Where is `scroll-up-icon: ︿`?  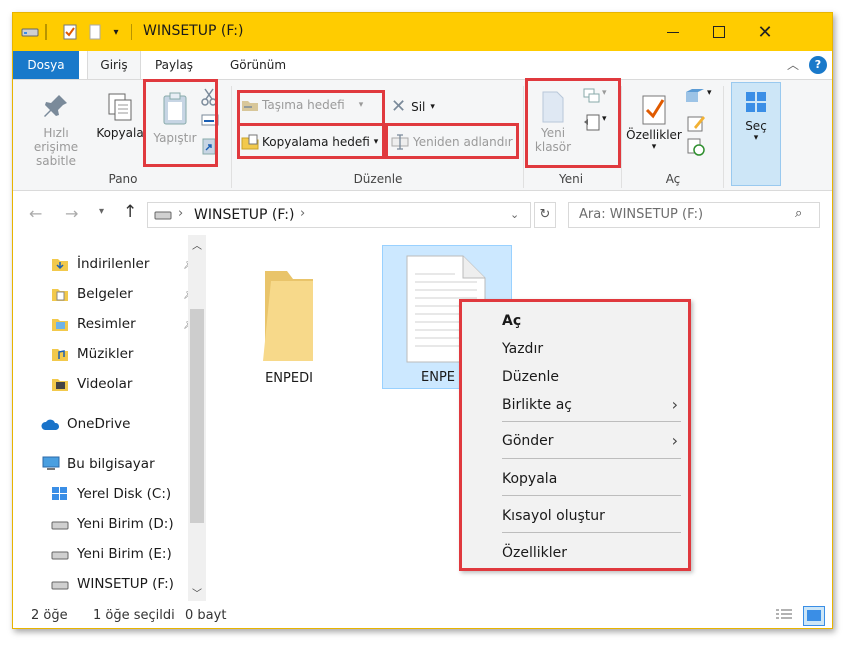
scroll-up-icon: ︿ is located at coordinates (197, 244).